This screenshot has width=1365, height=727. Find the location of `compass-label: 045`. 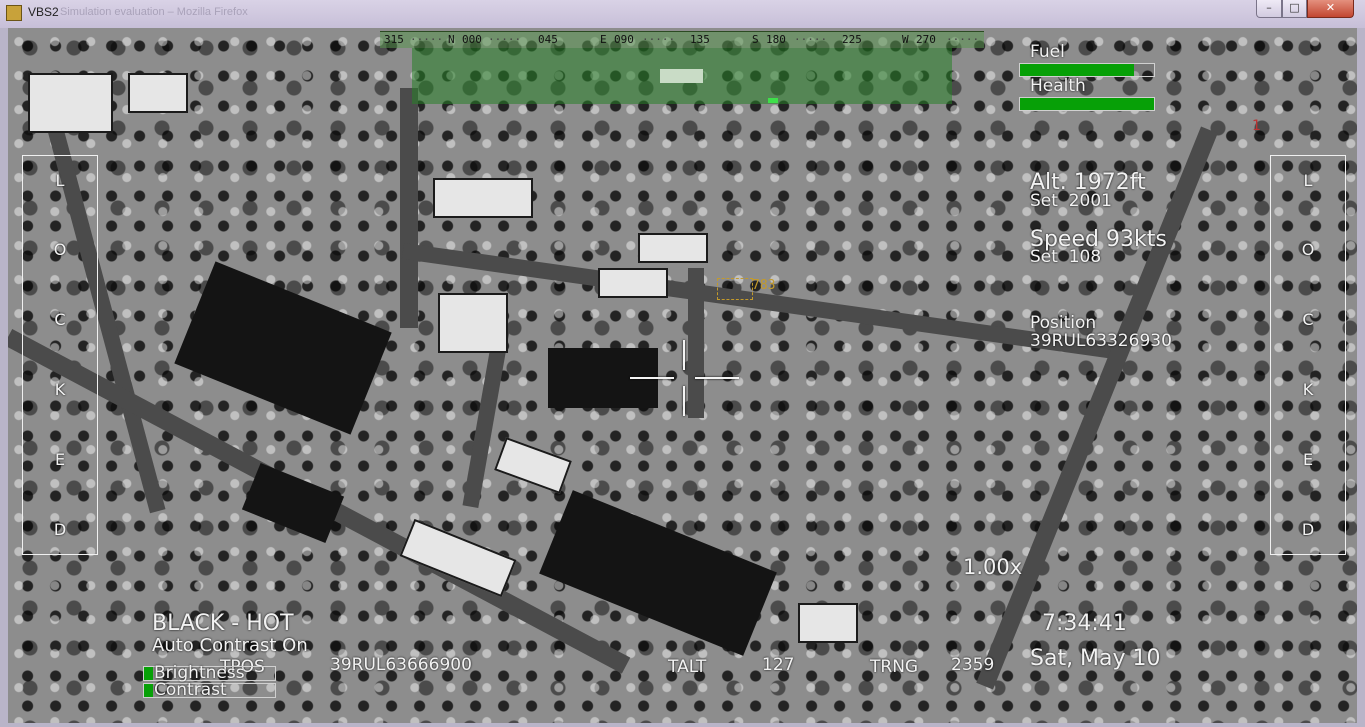

compass-label: 045 is located at coordinates (548, 39).